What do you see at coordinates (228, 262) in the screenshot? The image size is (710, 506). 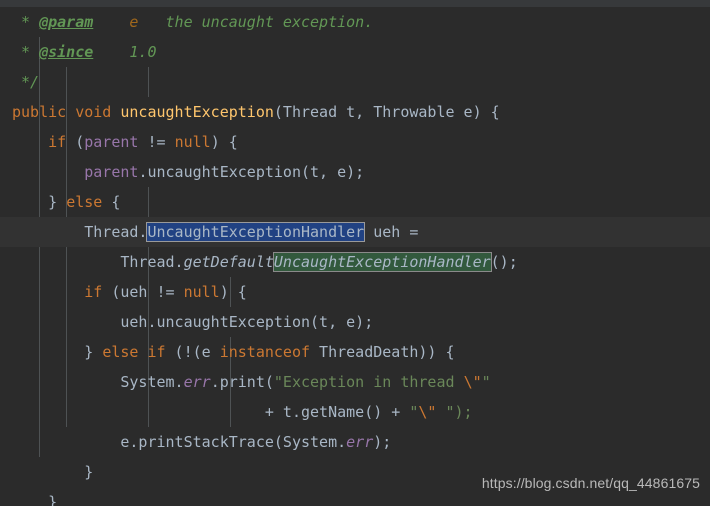 I see `static-method-prefix: getDefault` at bounding box center [228, 262].